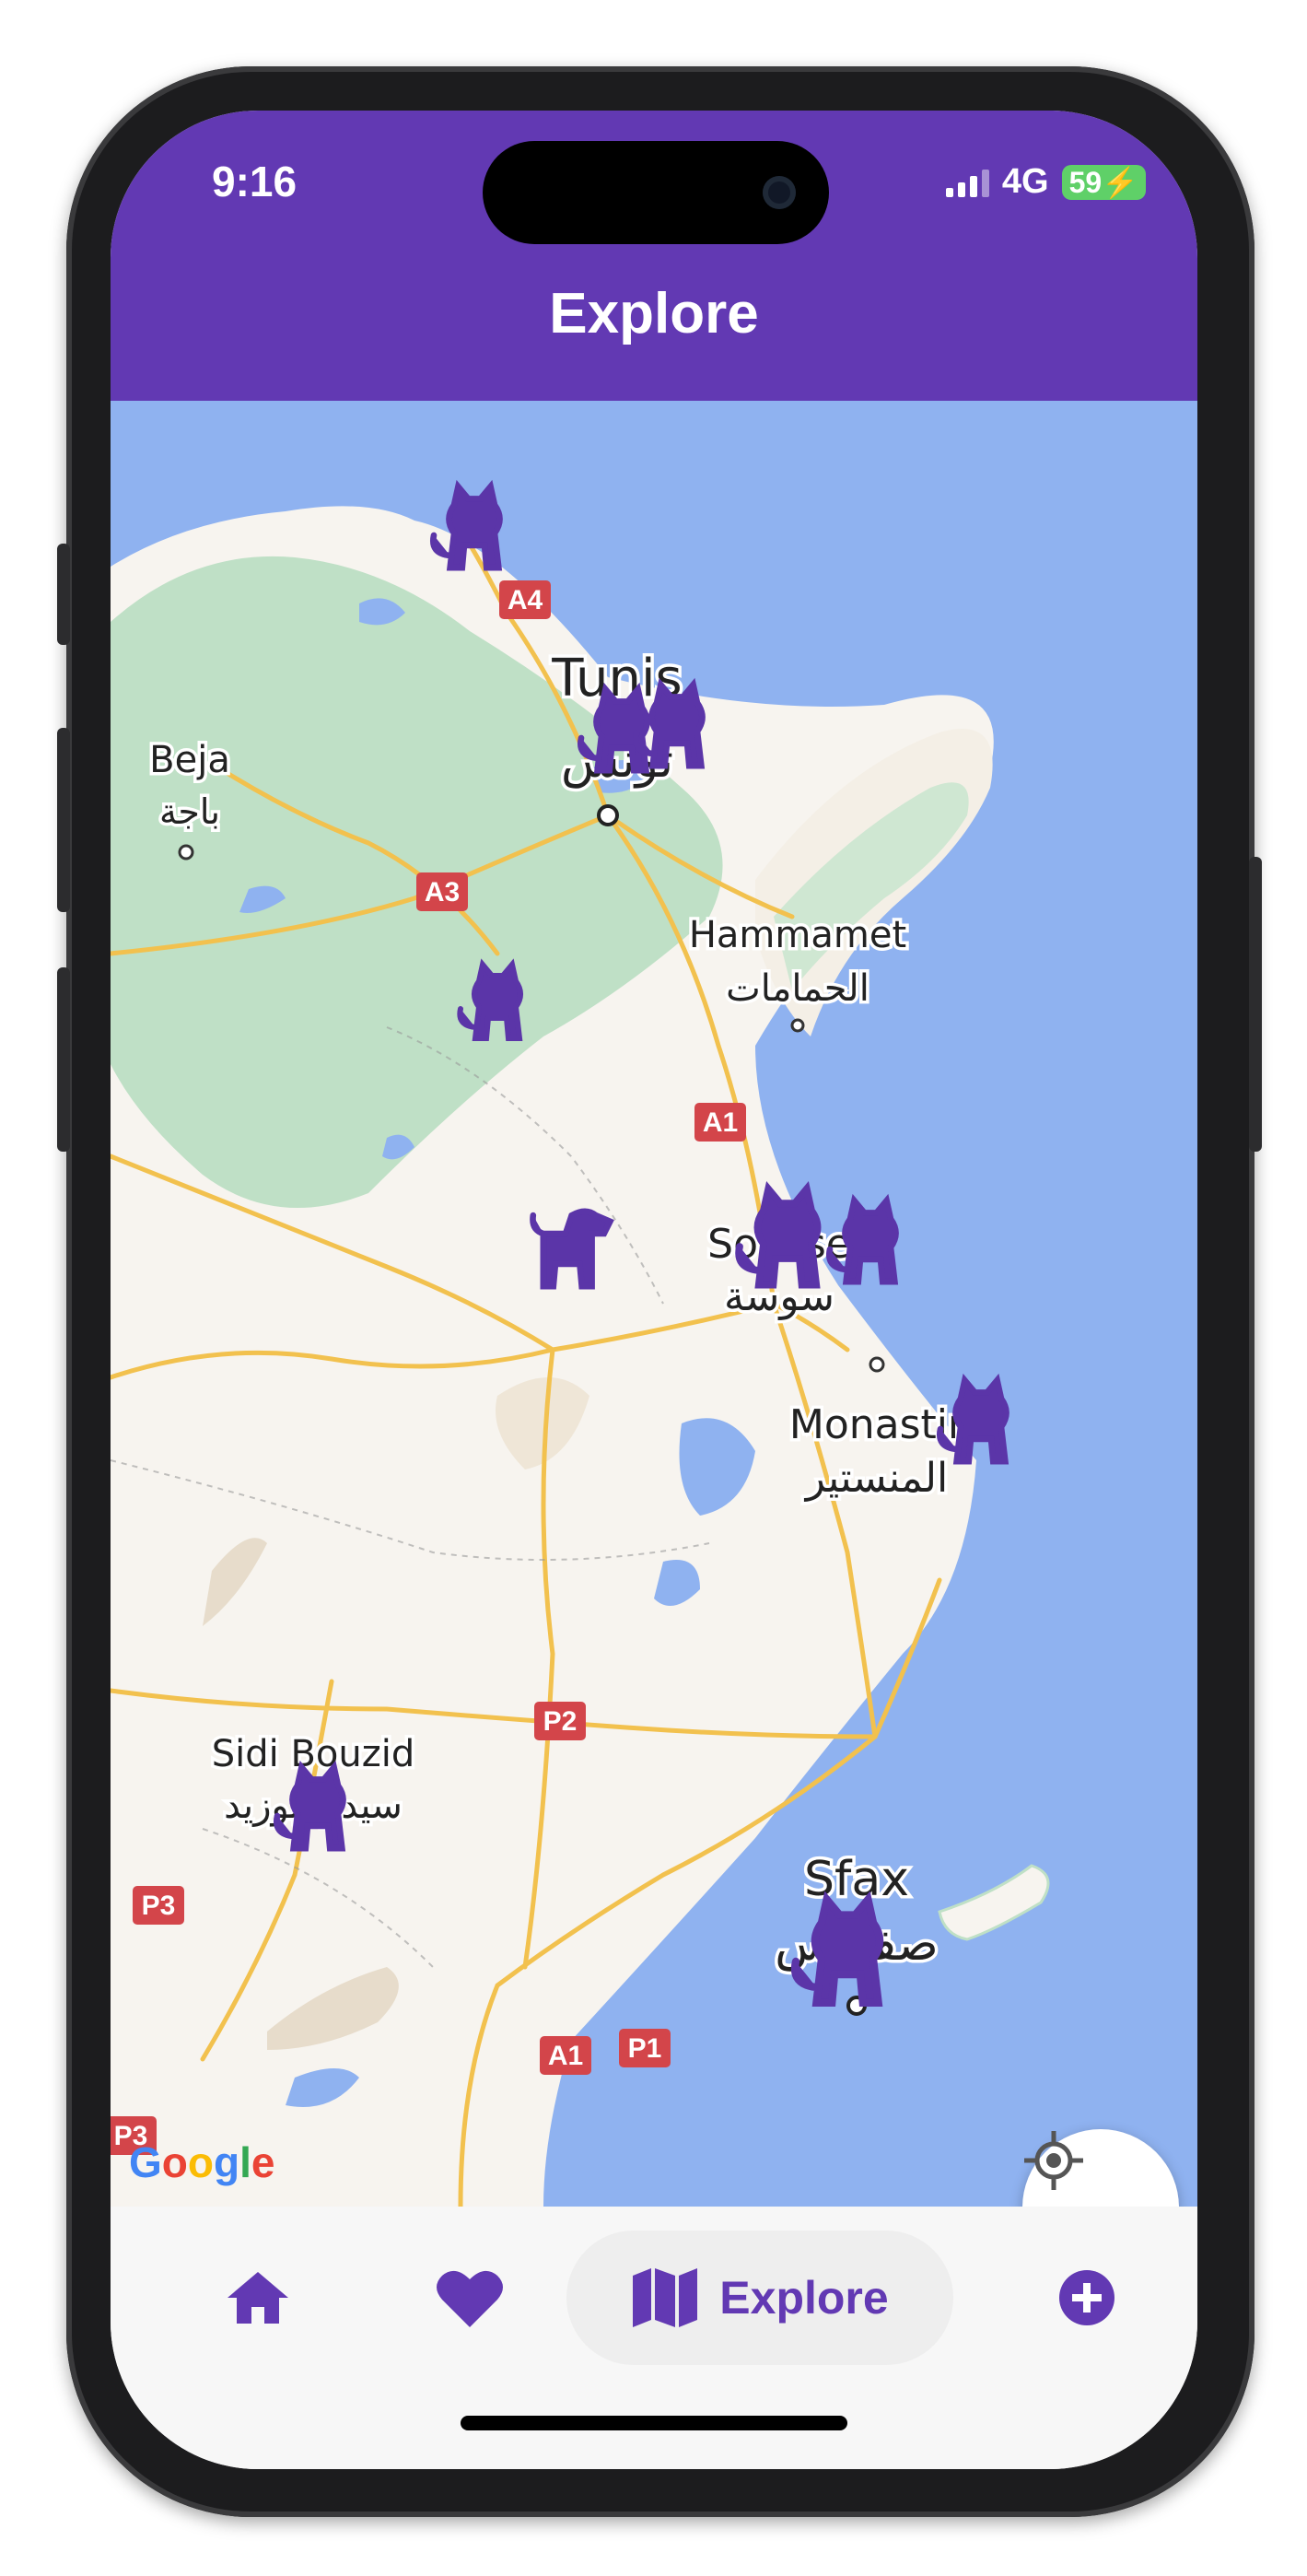  I want to click on map-icon, so click(665, 2297).